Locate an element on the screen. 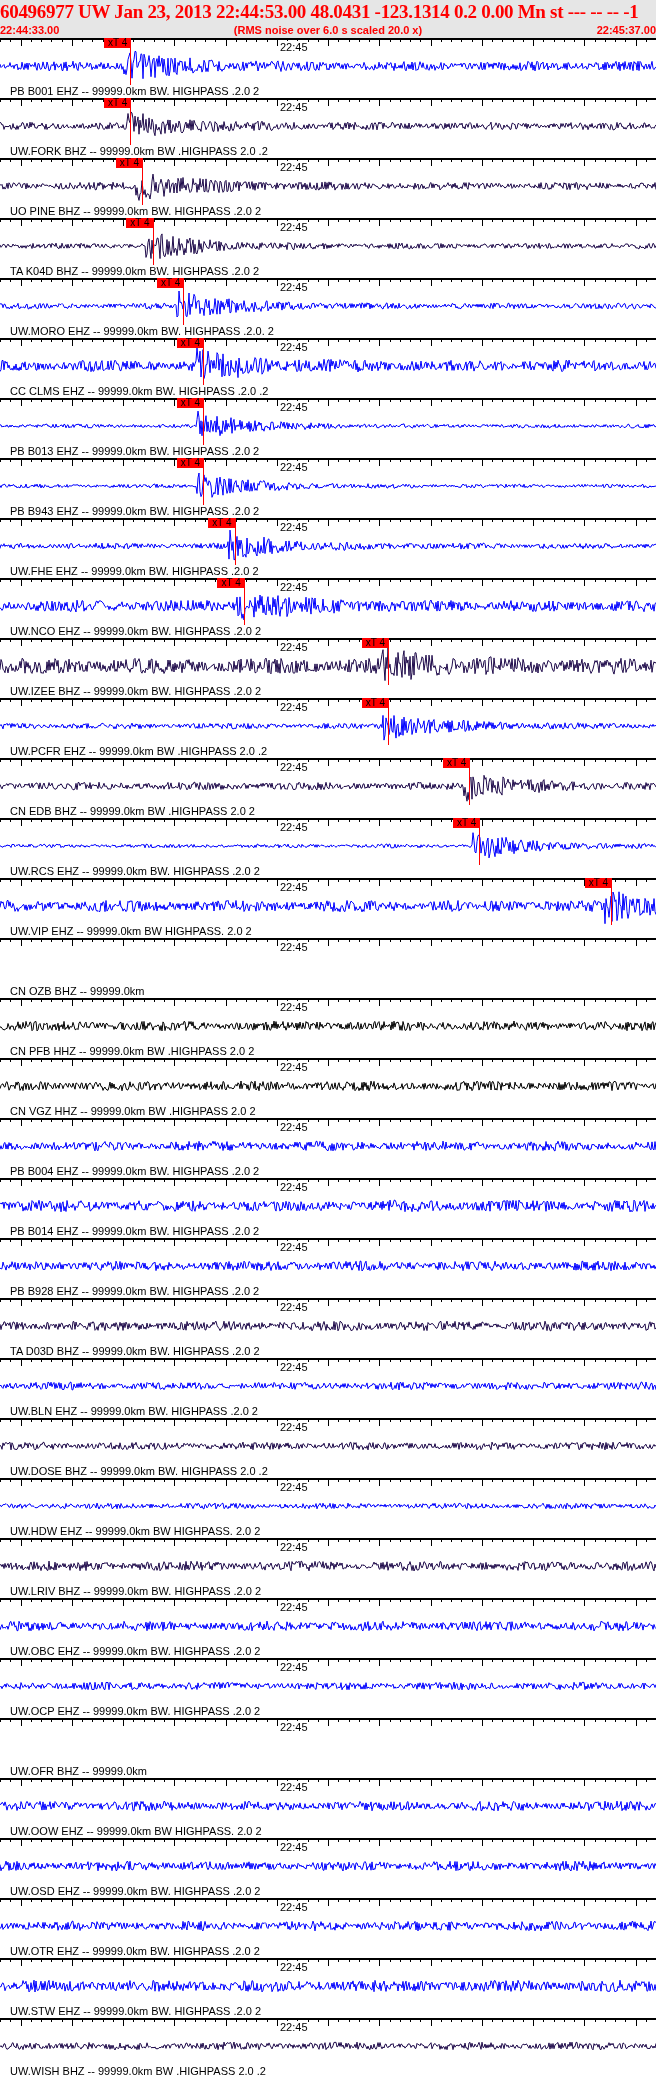 The height and width of the screenshot is (2078, 656). station-label: UO PINE BHZ -- 99999.0km BW. HIGHPASS .2.0 2 is located at coordinates (136, 211).